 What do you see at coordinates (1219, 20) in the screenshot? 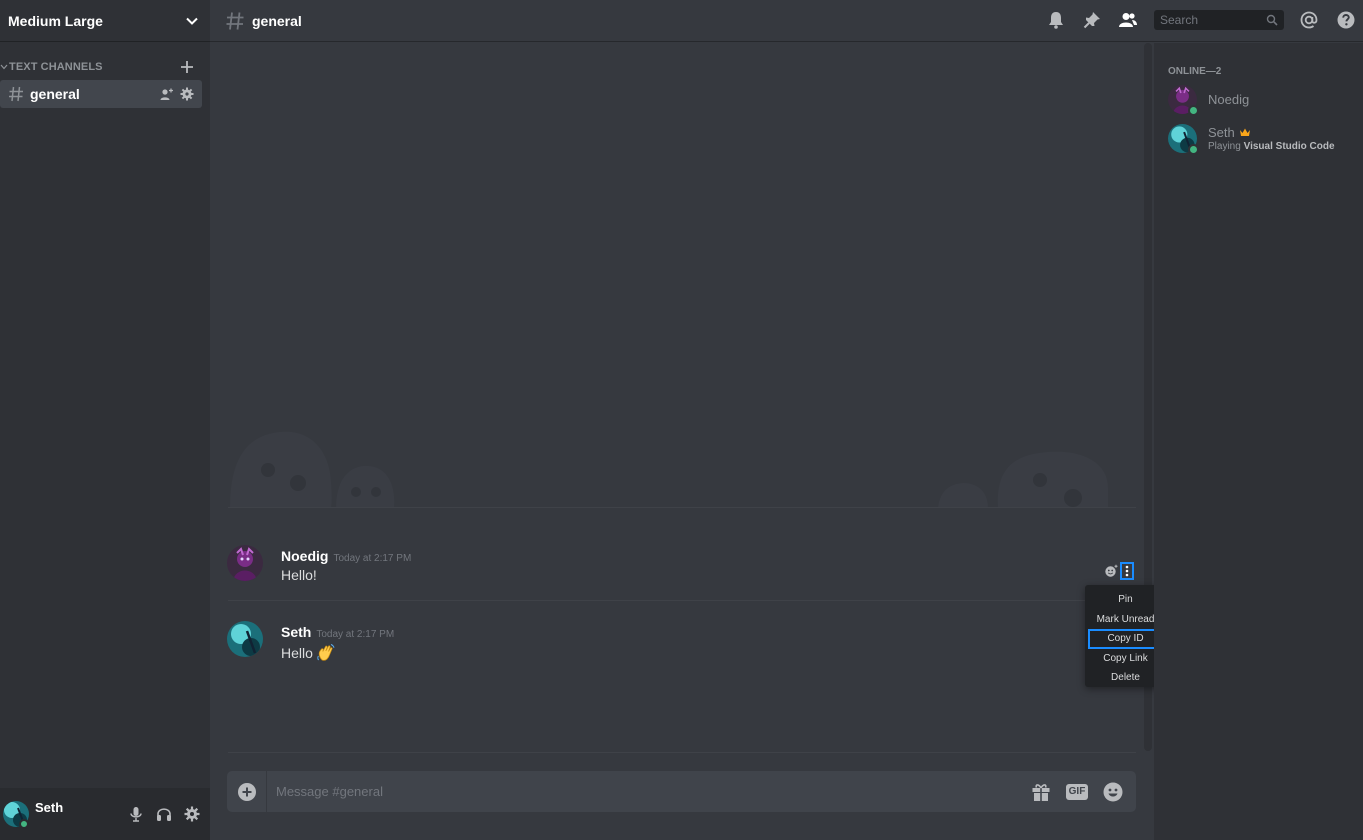
I see `search-input: Search` at bounding box center [1219, 20].